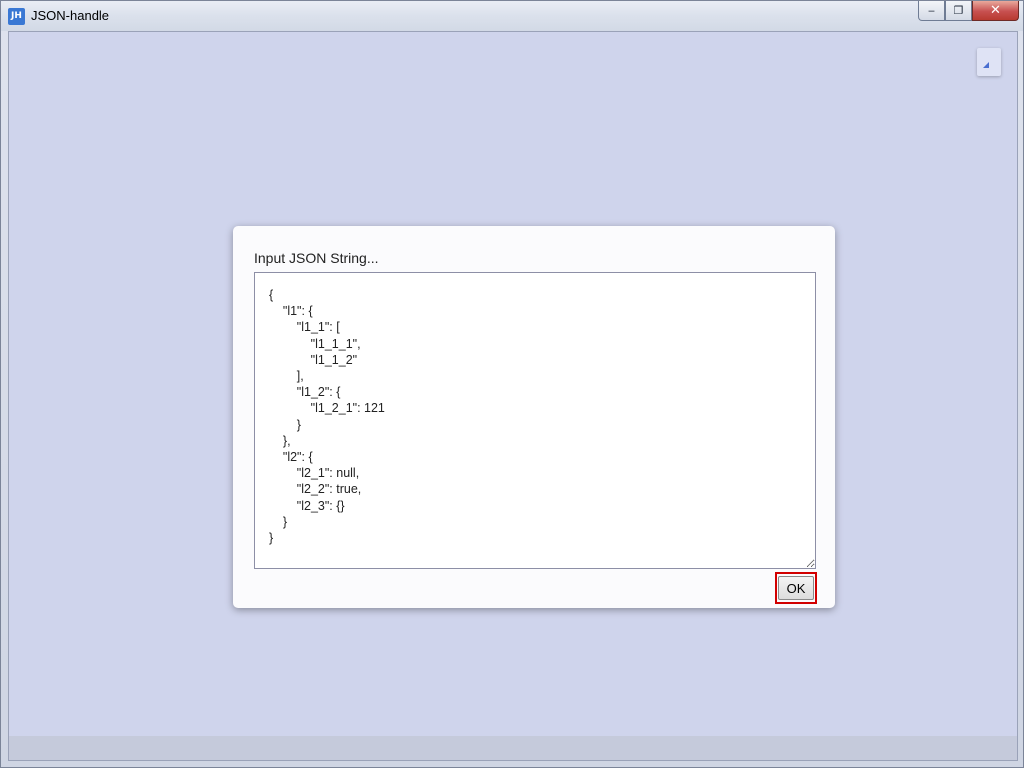 This screenshot has height=768, width=1024. I want to click on ok-button: OK, so click(796, 588).